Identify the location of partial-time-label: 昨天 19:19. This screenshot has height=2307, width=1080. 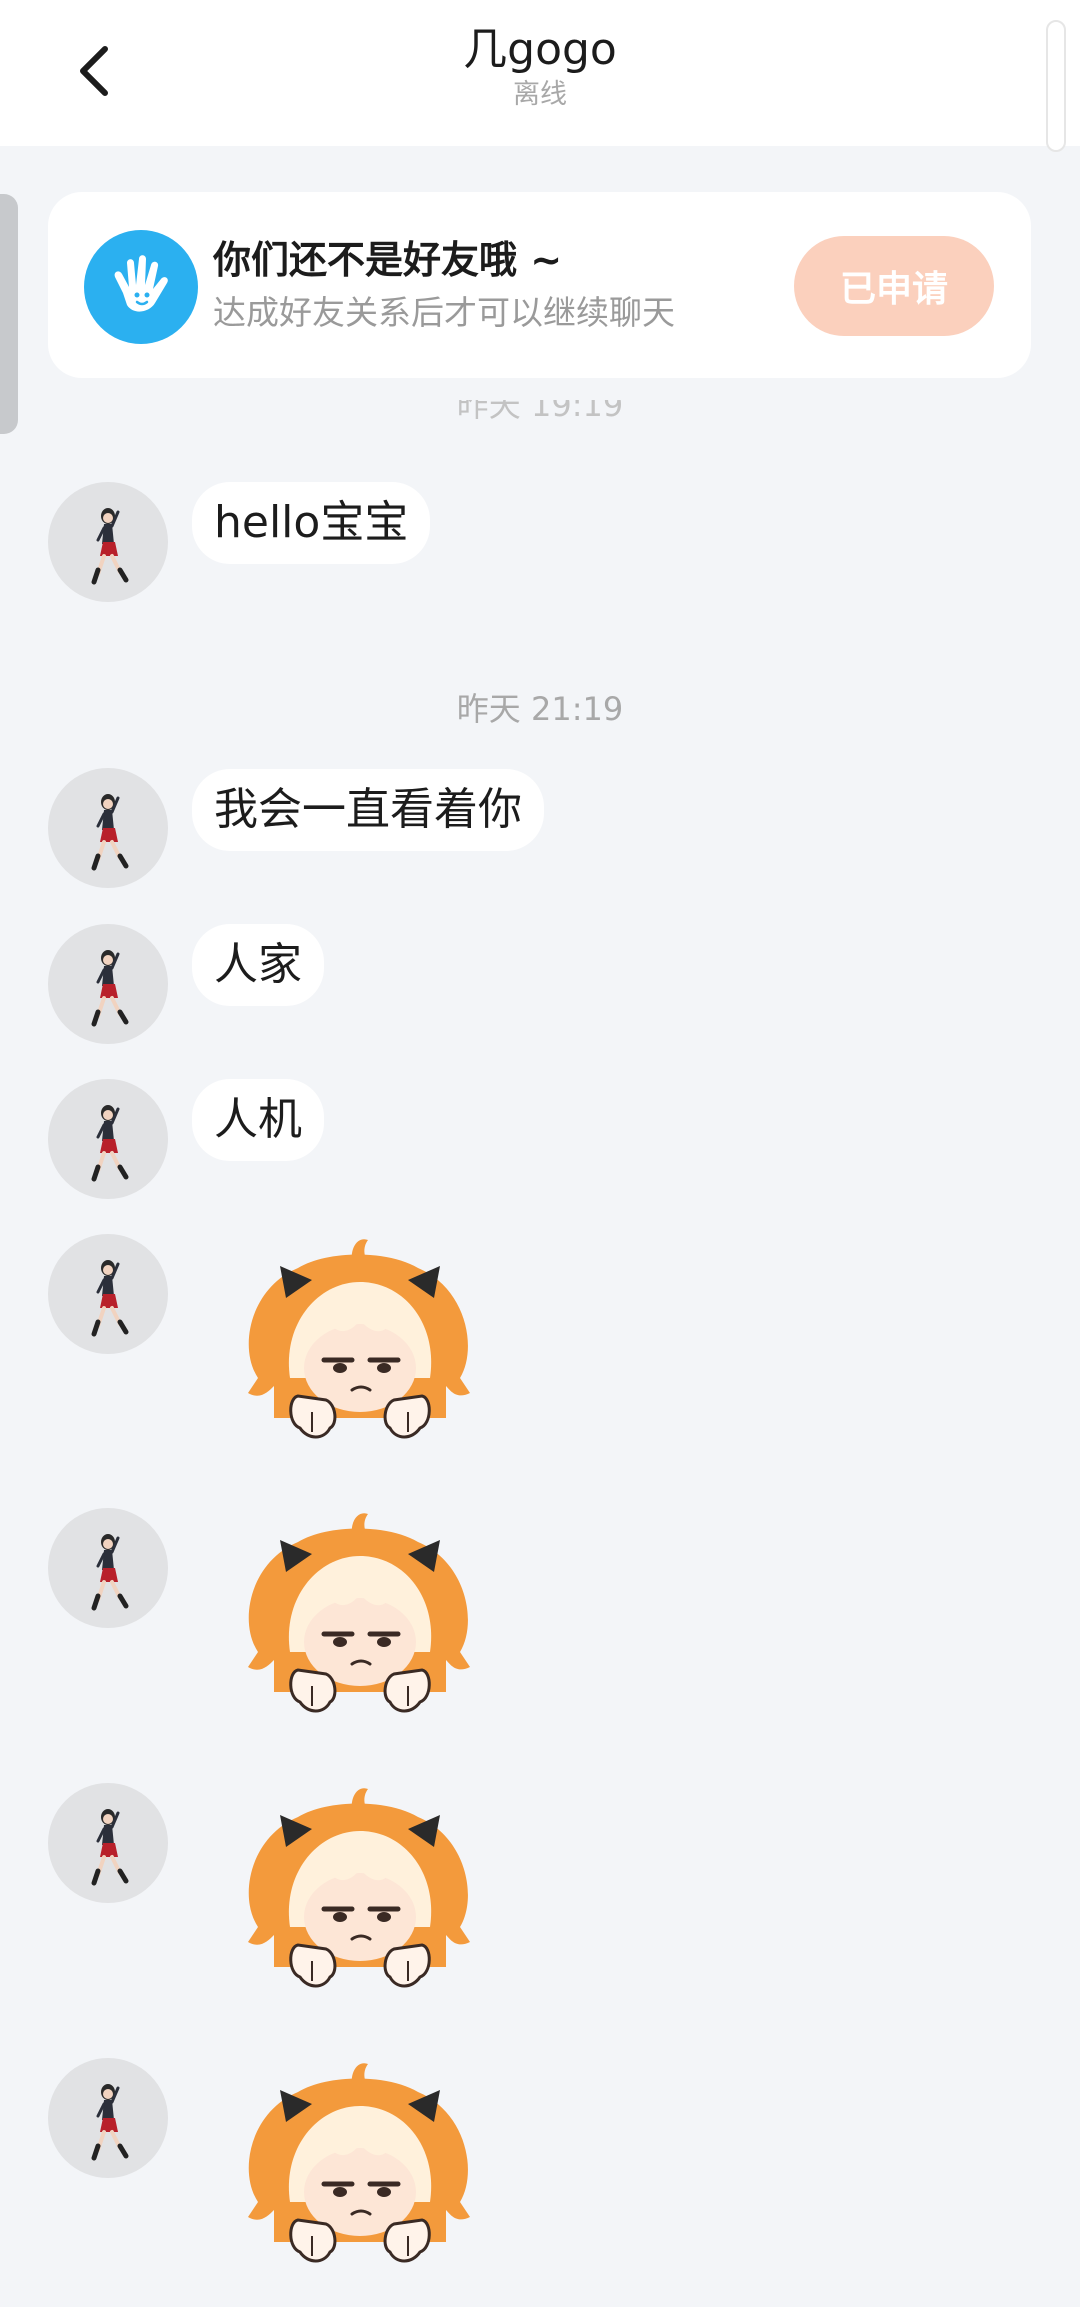
(540, 418).